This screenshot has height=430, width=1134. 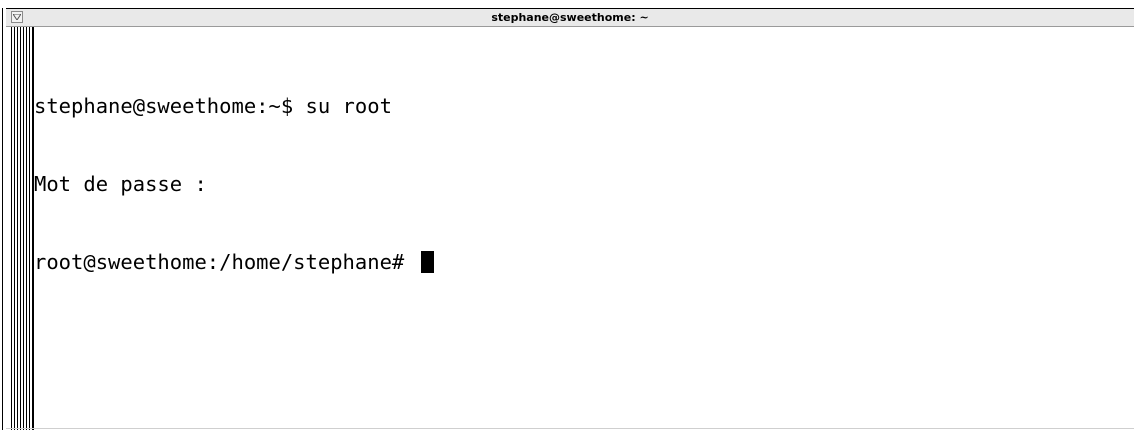 I want to click on text-cursor, so click(x=427, y=262).